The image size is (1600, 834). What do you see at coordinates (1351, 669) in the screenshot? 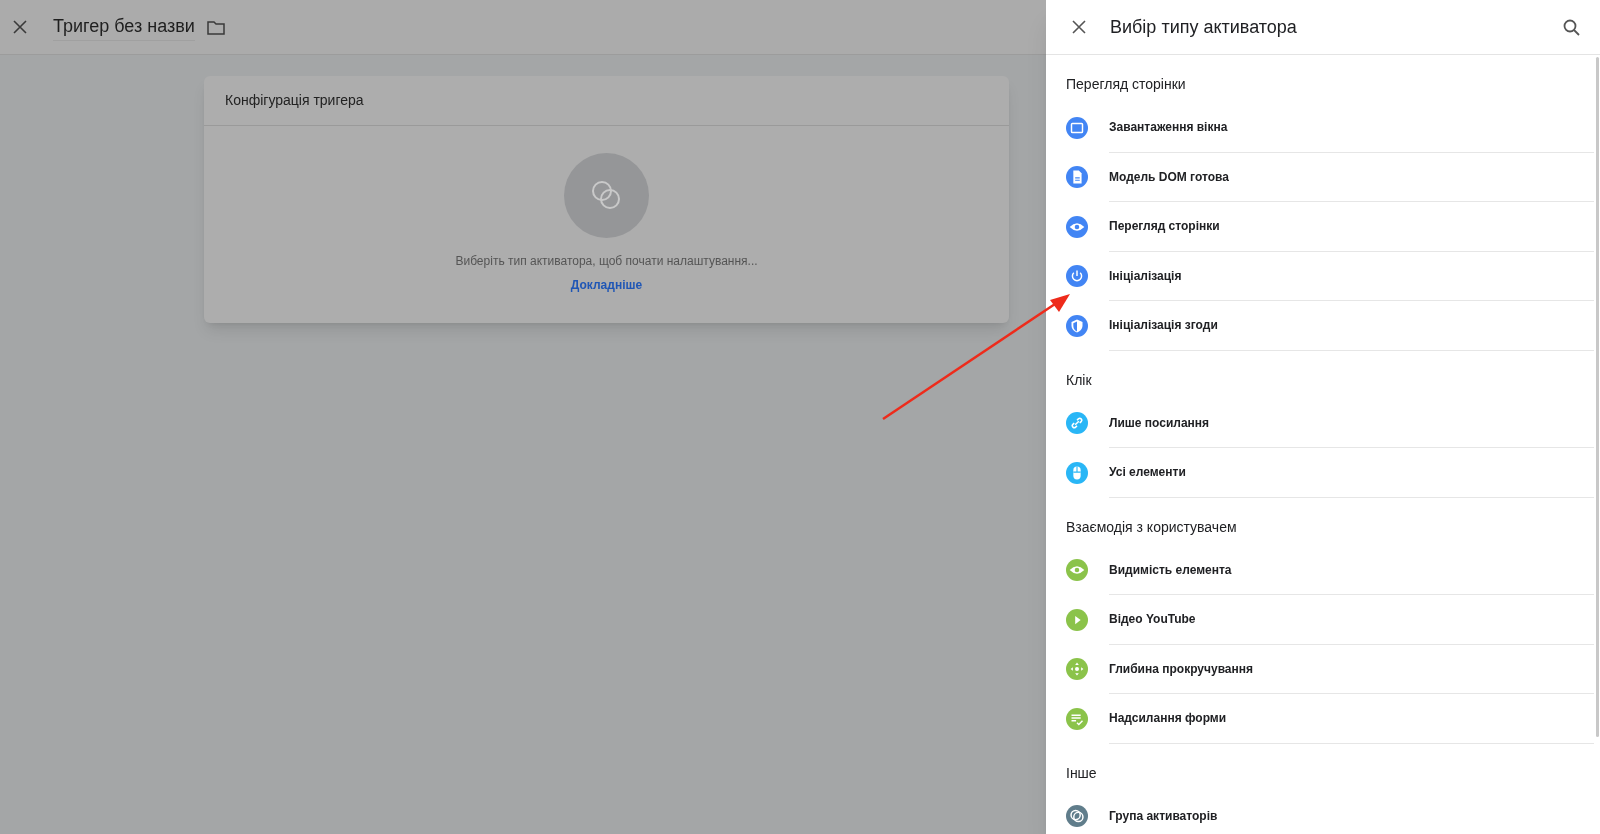
I see `trigger-type-item: Глибина прокручування` at bounding box center [1351, 669].